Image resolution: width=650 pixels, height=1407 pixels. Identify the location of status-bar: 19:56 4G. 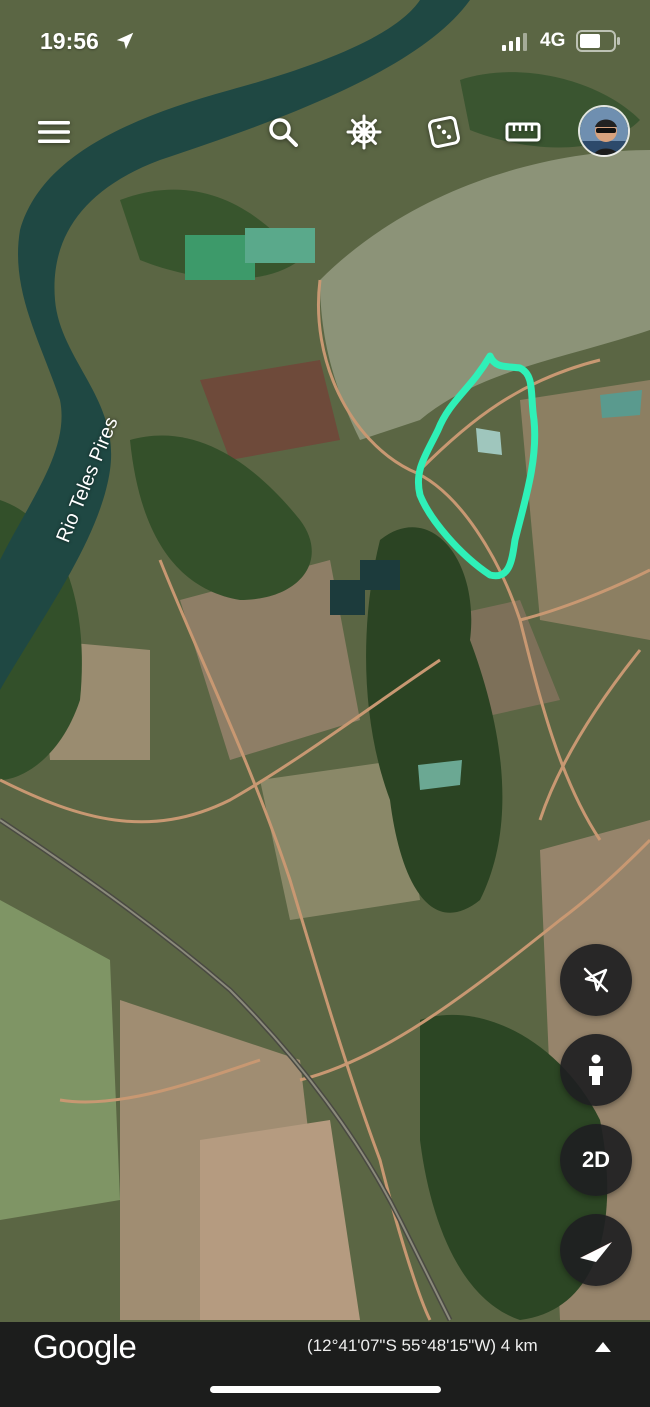
(325, 42).